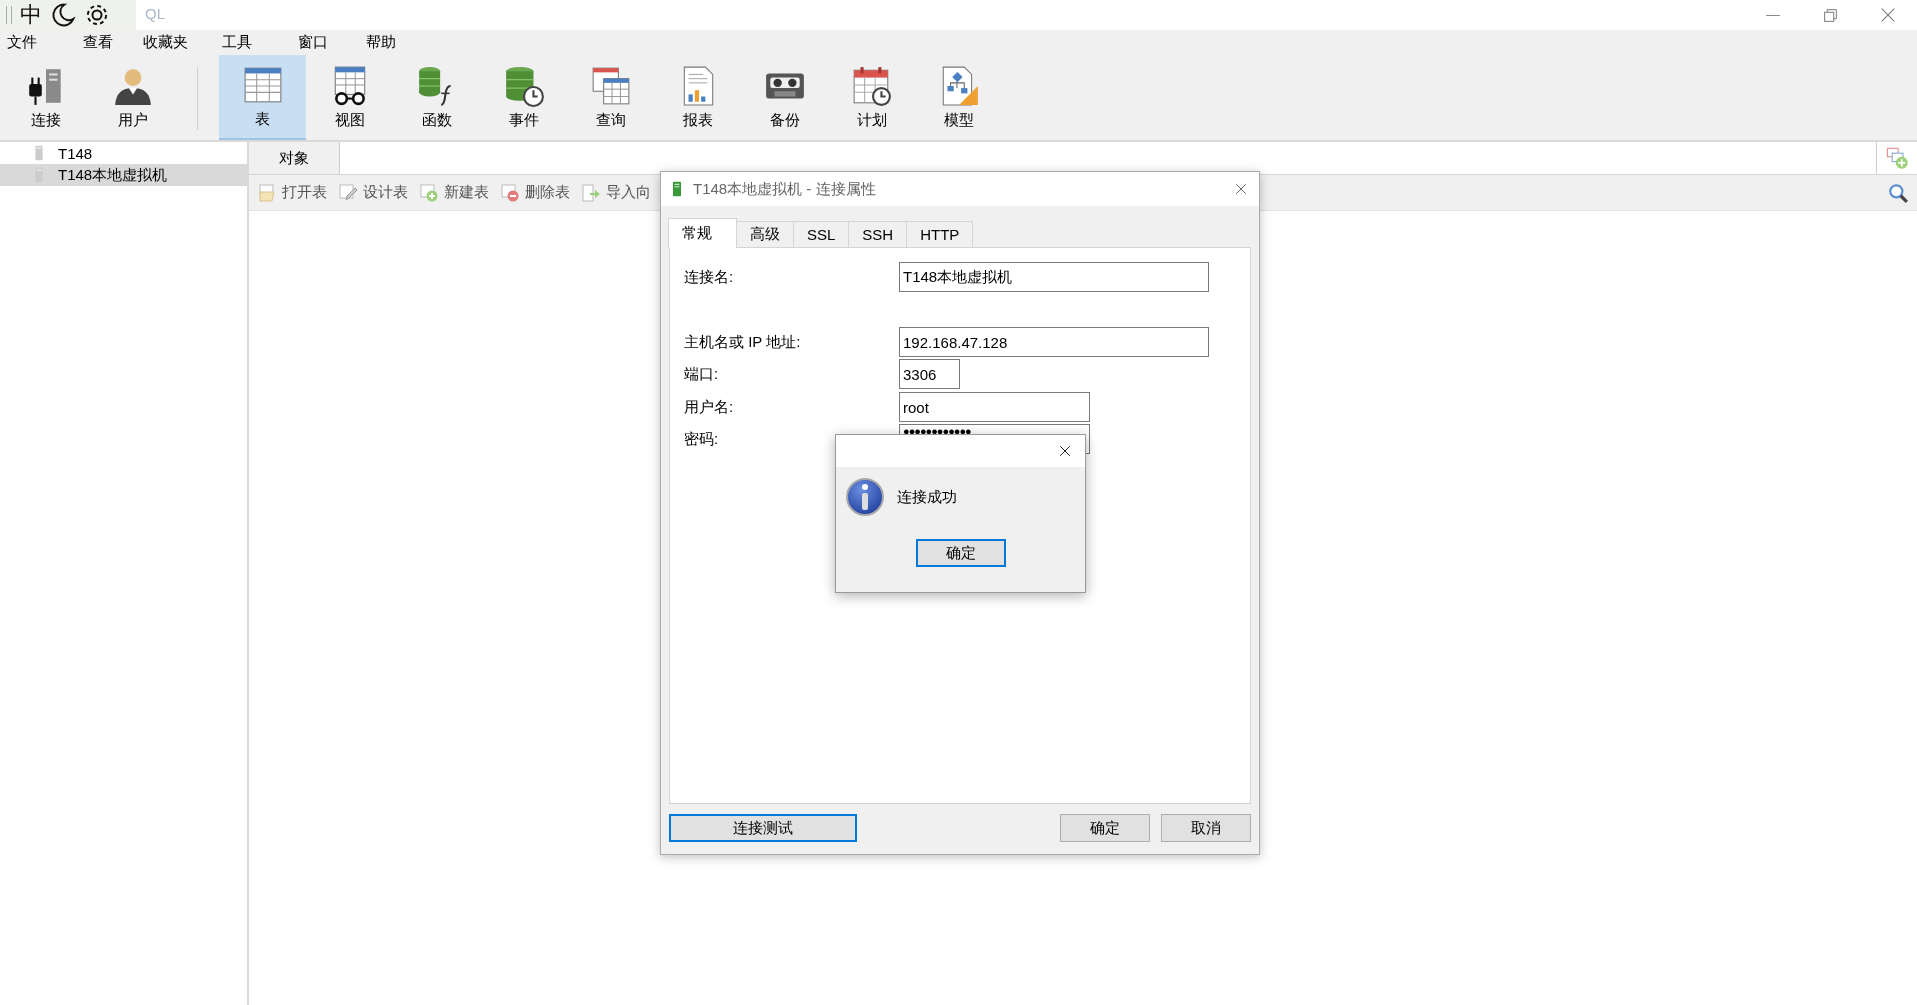 The height and width of the screenshot is (1005, 1917). What do you see at coordinates (1830, 15) in the screenshot?
I see `restore-icon` at bounding box center [1830, 15].